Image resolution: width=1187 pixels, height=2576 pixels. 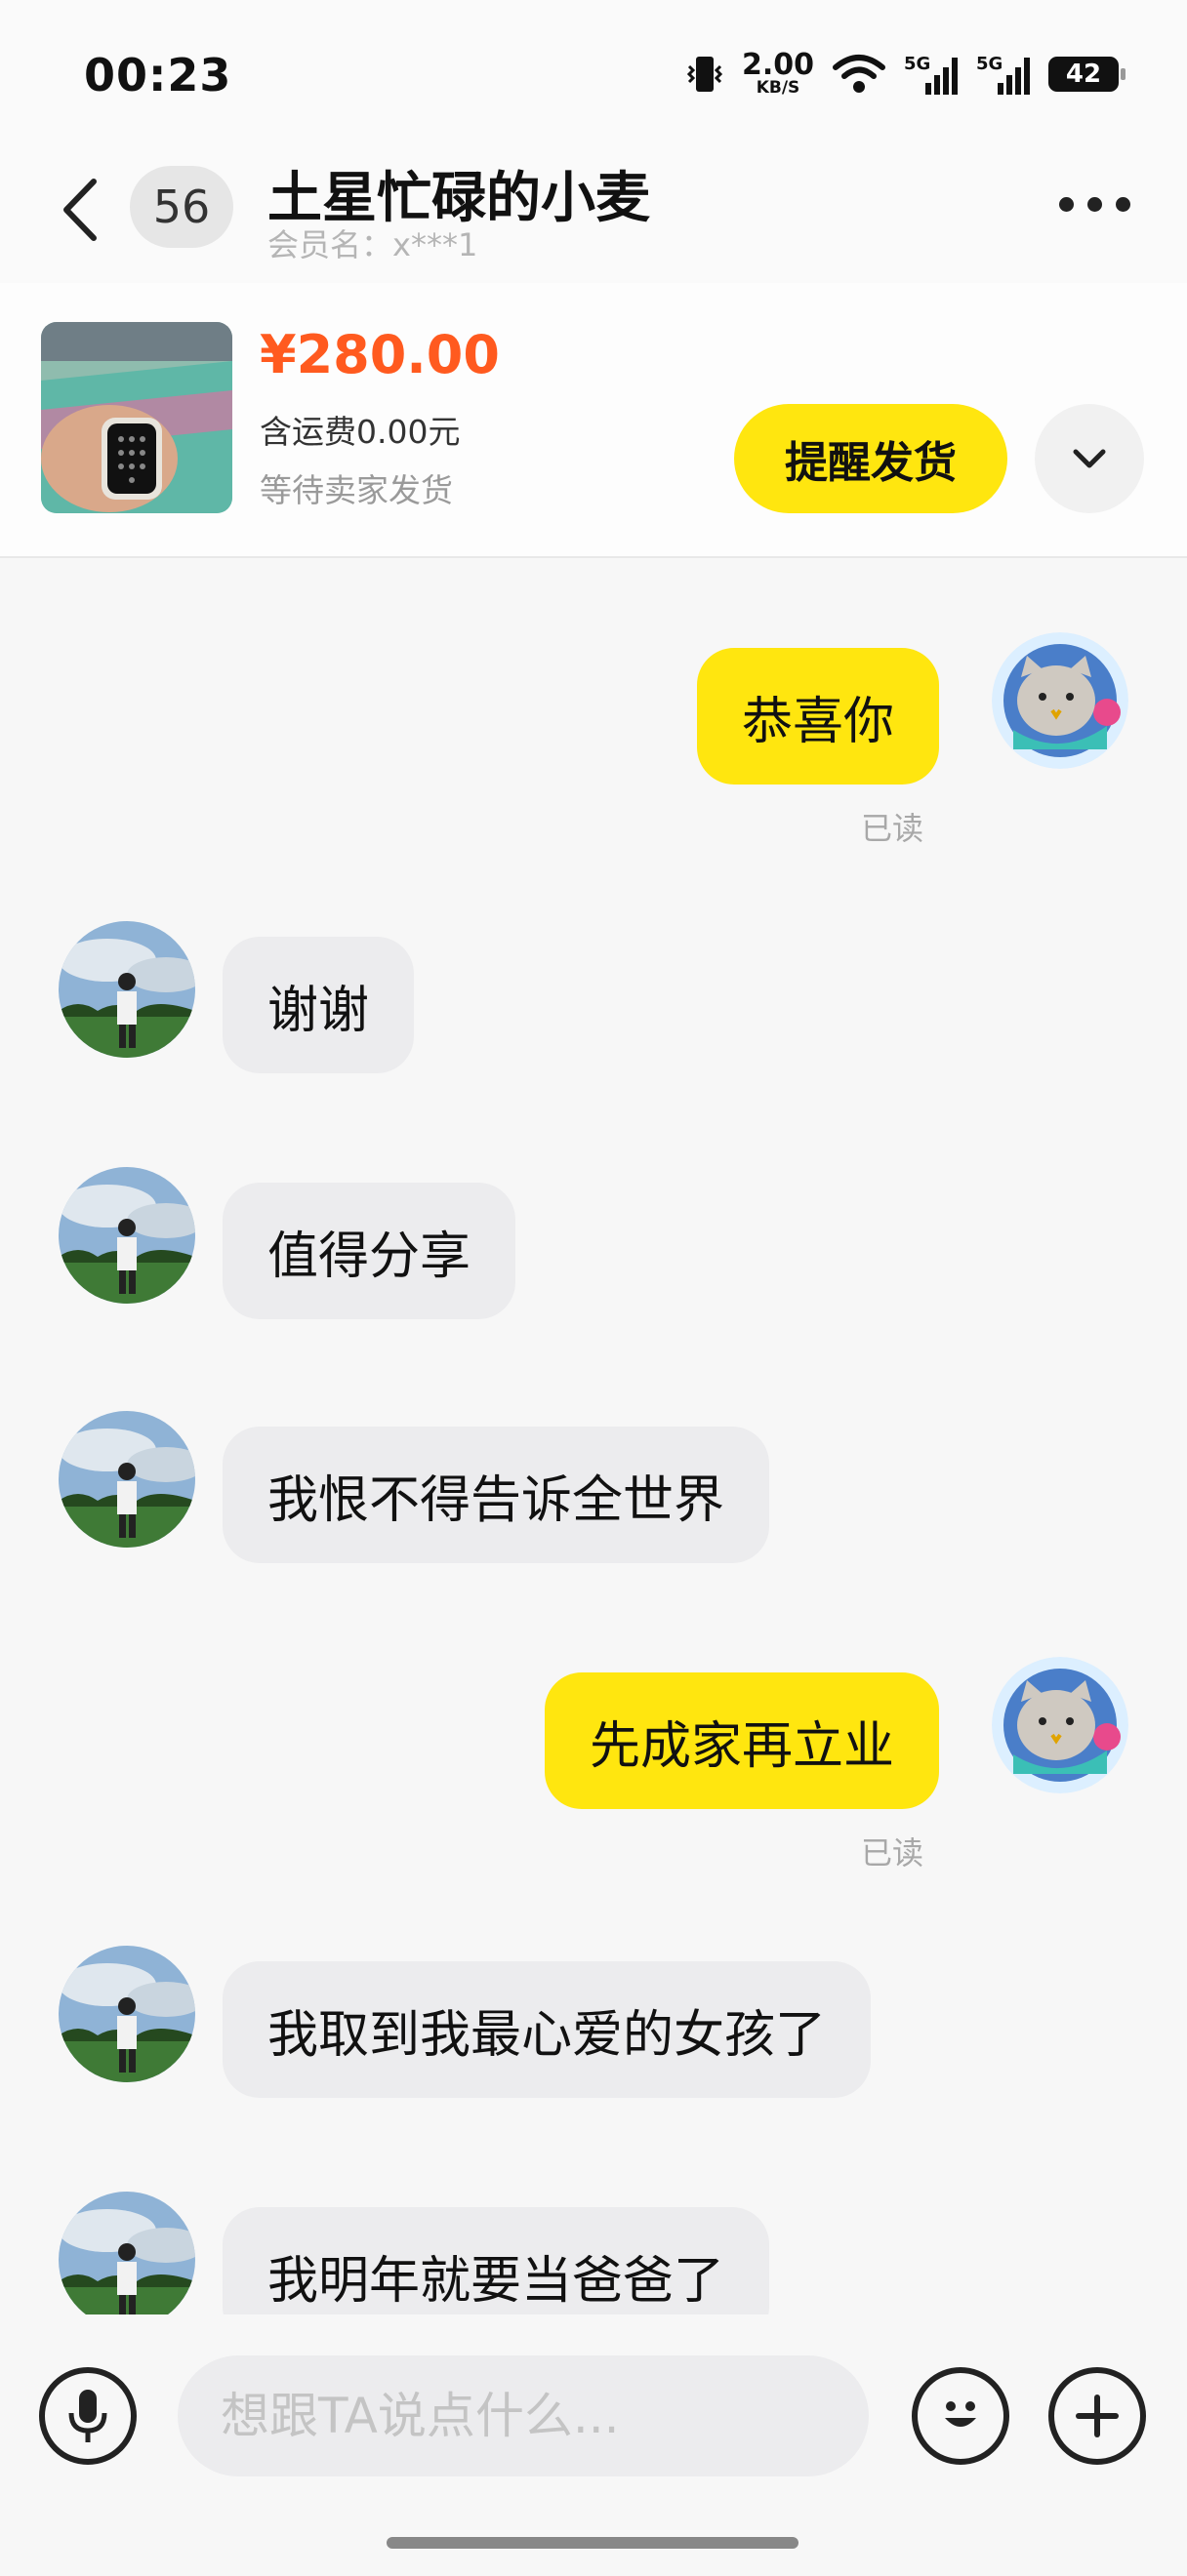 I want to click on status-time: 00:23, so click(x=158, y=75).